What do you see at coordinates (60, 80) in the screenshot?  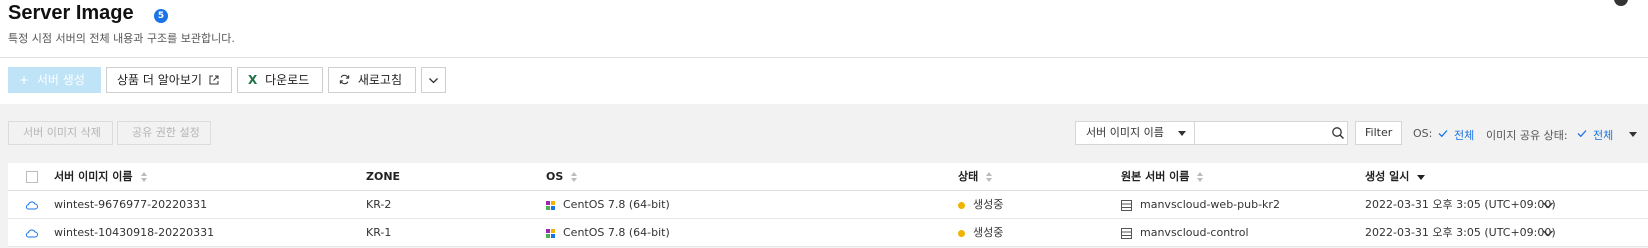 I see `create-server-label: 서버 생성` at bounding box center [60, 80].